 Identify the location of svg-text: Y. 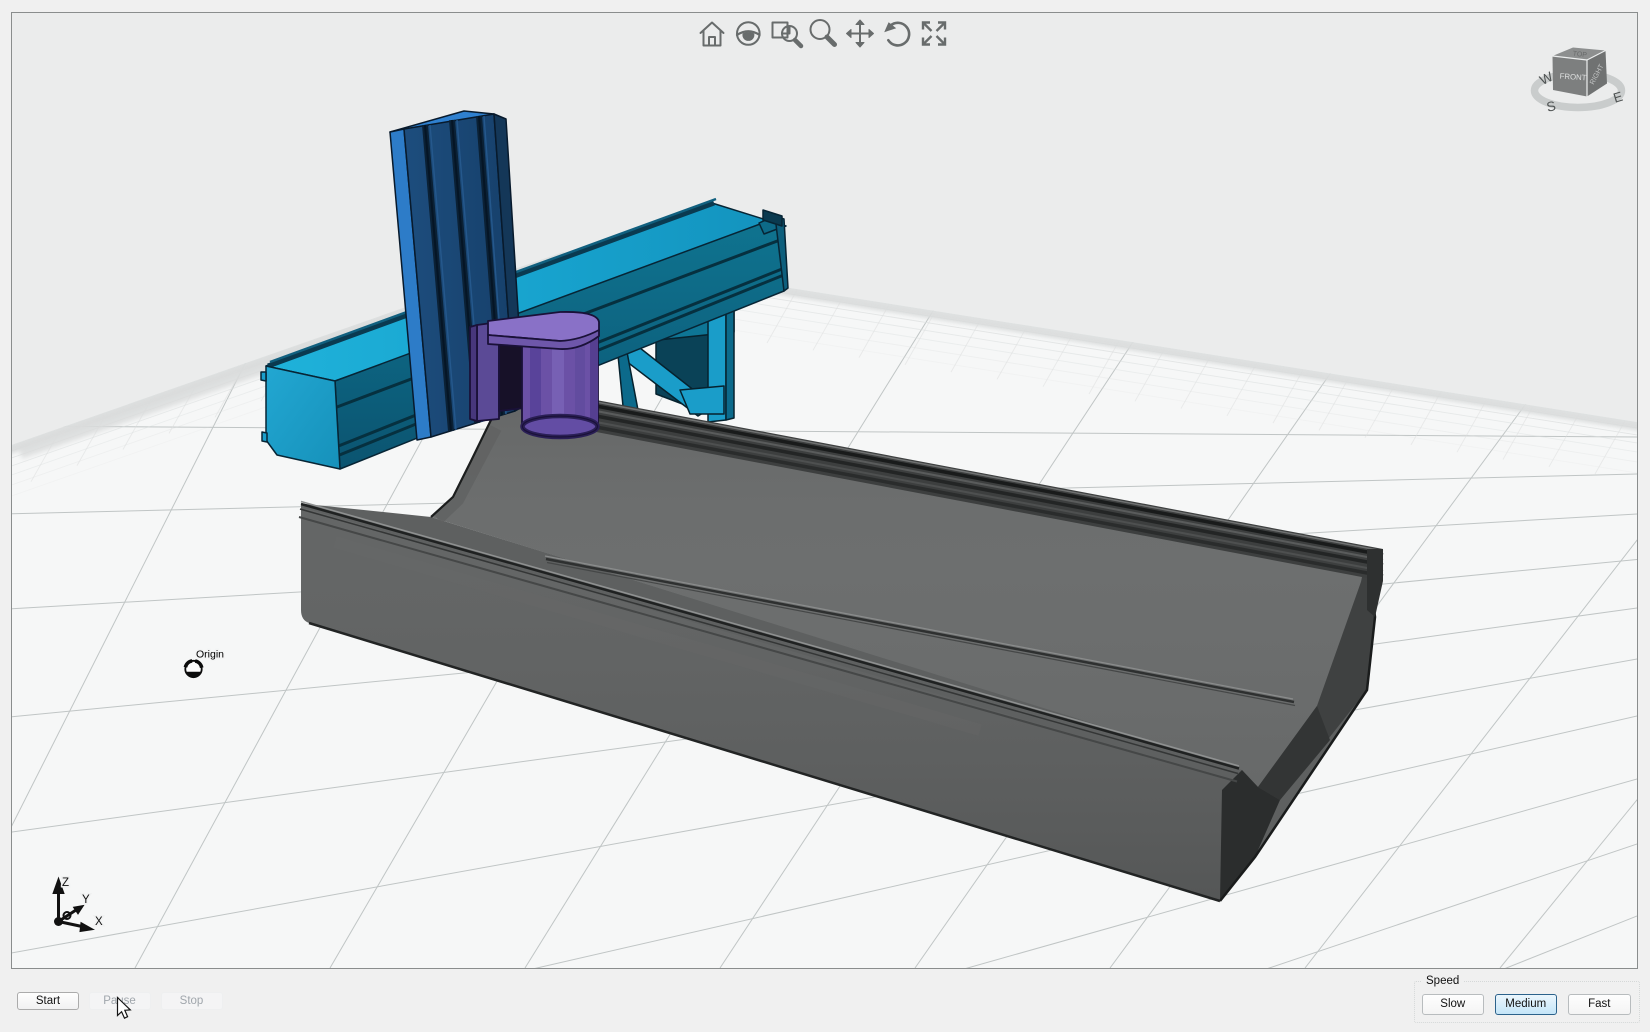
(86, 900).